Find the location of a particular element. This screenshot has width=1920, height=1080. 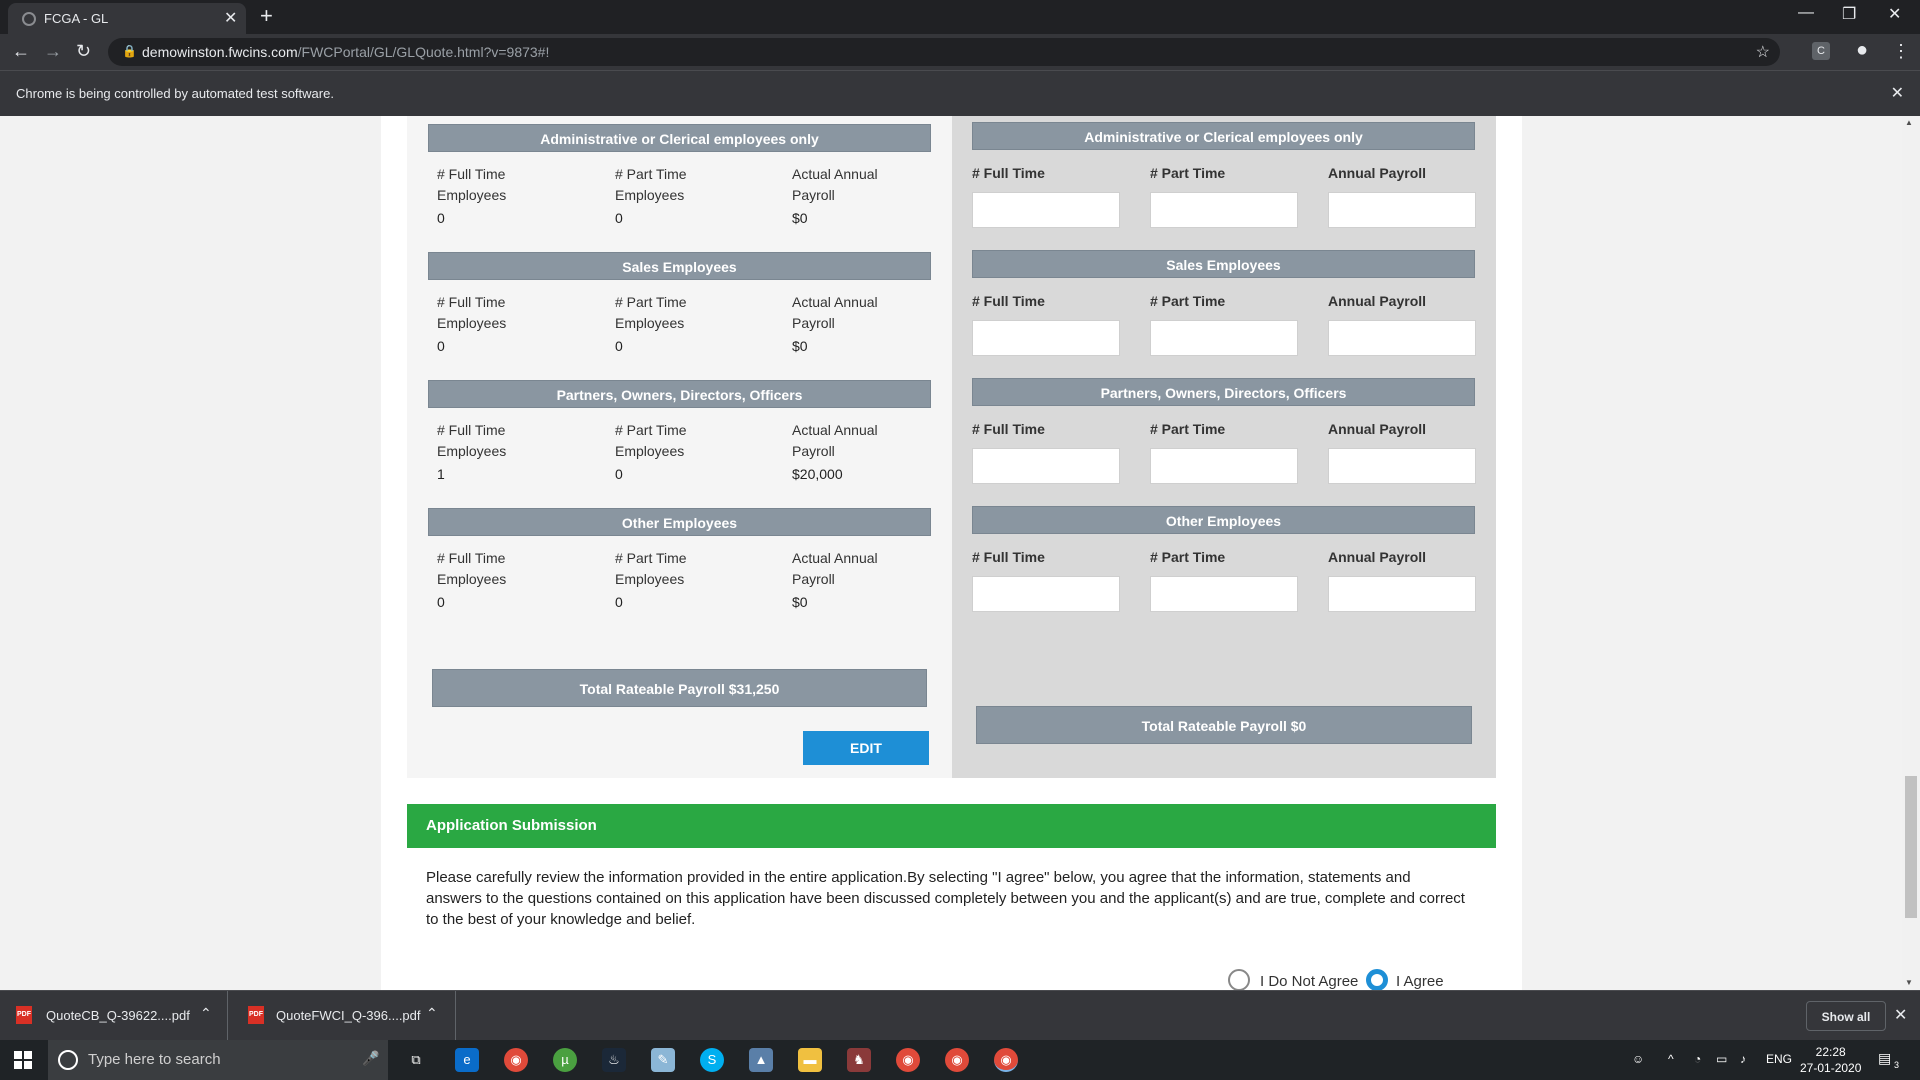

language-indicator: ENG is located at coordinates (1779, 1059).